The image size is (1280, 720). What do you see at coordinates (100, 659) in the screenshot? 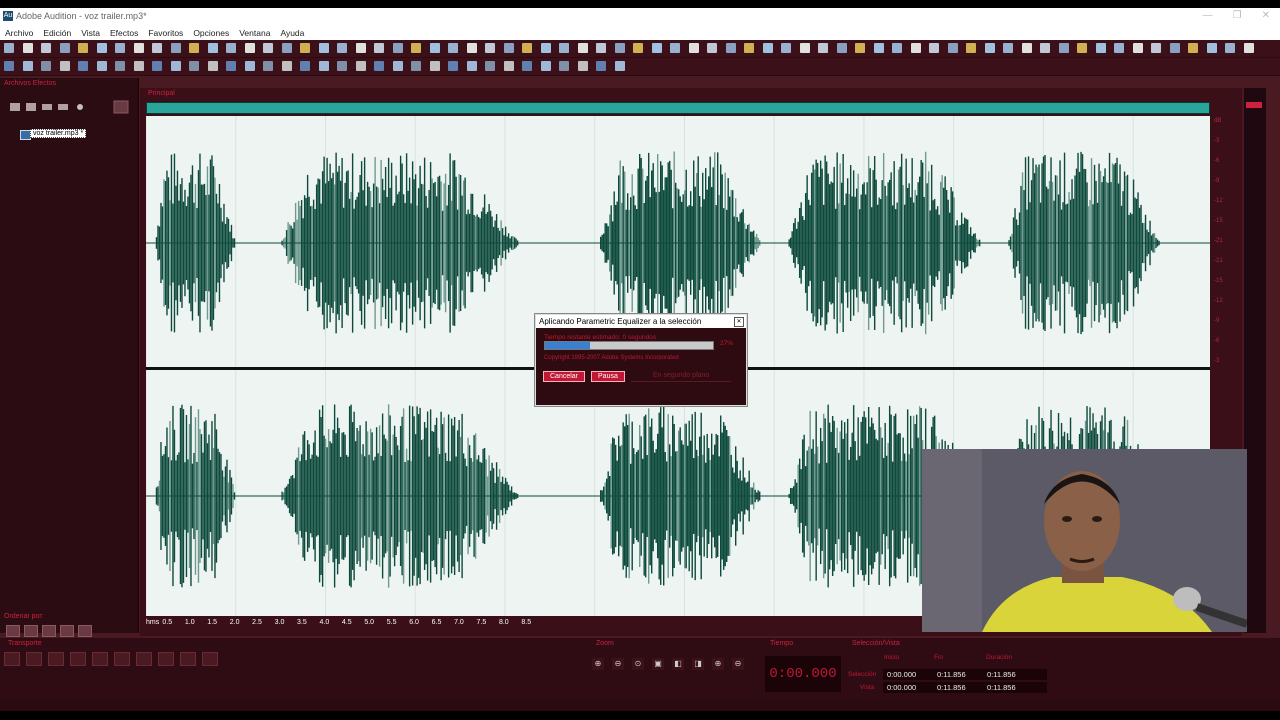
I see `loop-button` at bounding box center [100, 659].